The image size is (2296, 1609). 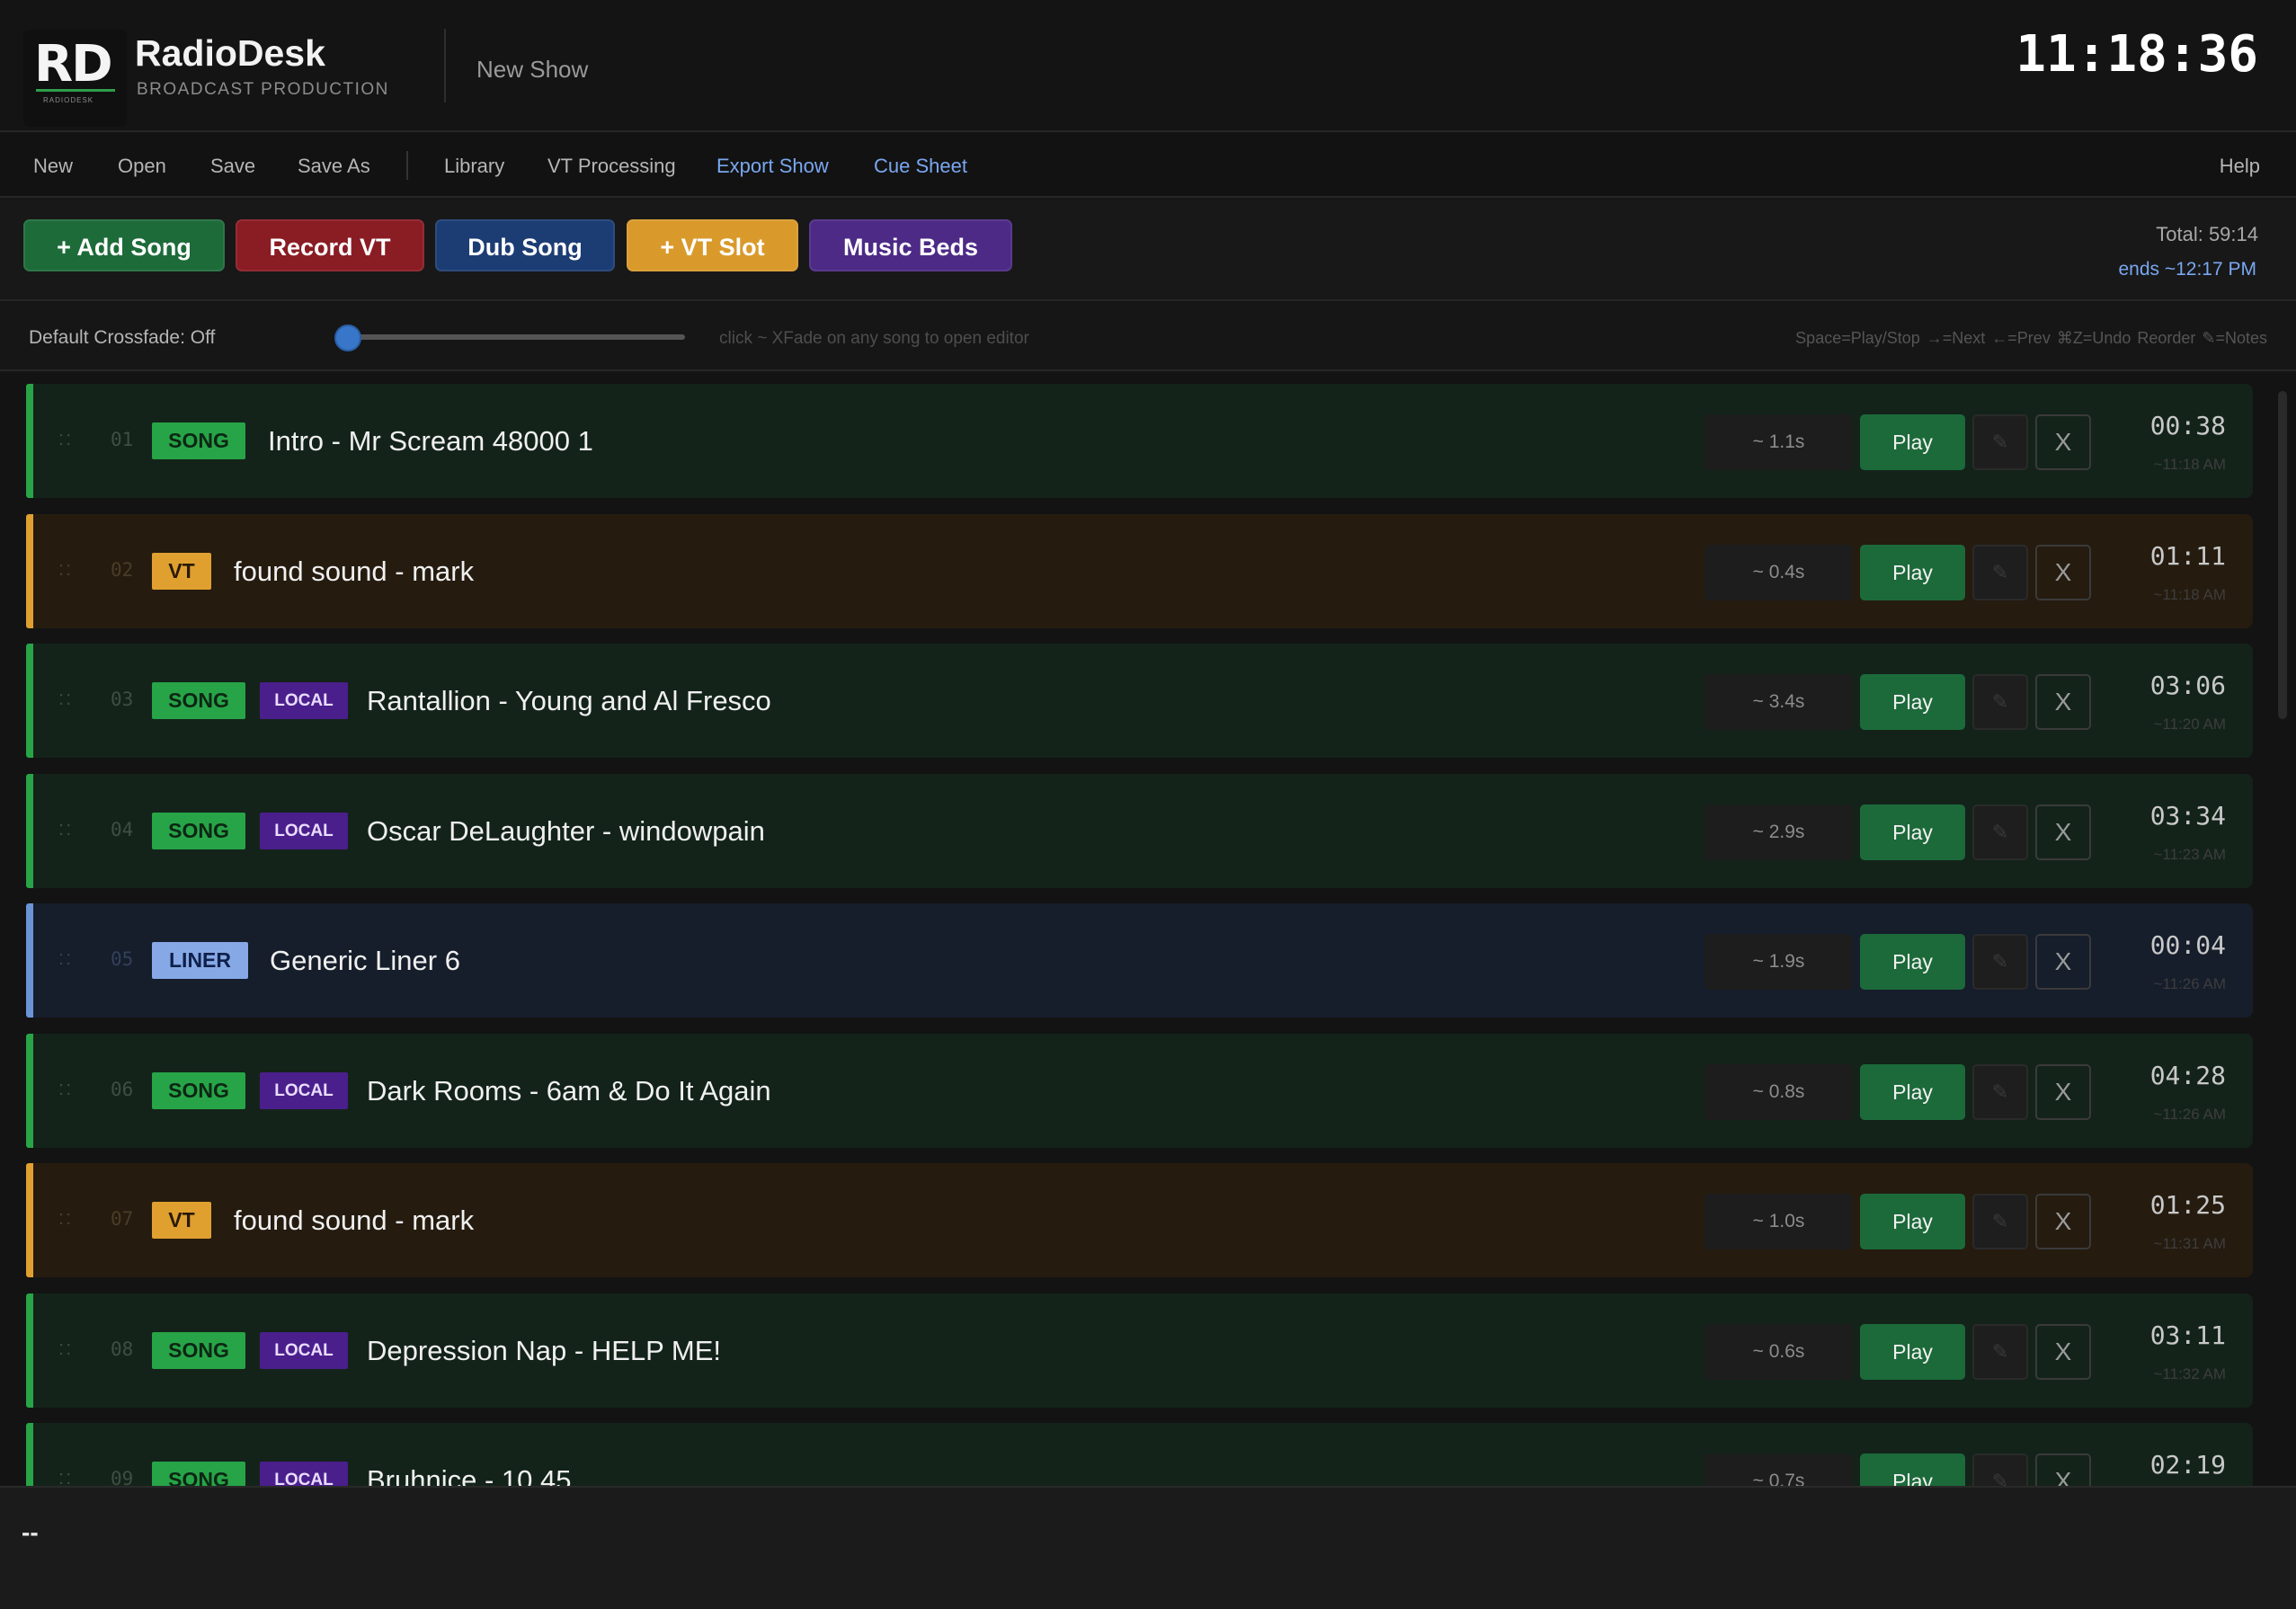 What do you see at coordinates (611, 166) in the screenshot?
I see `menu-vt-processing: VT Processing` at bounding box center [611, 166].